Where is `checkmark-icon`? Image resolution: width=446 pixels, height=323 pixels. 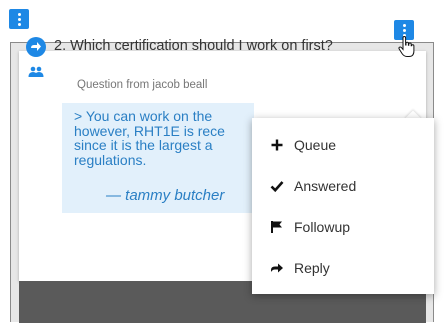
checkmark-icon is located at coordinates (277, 186).